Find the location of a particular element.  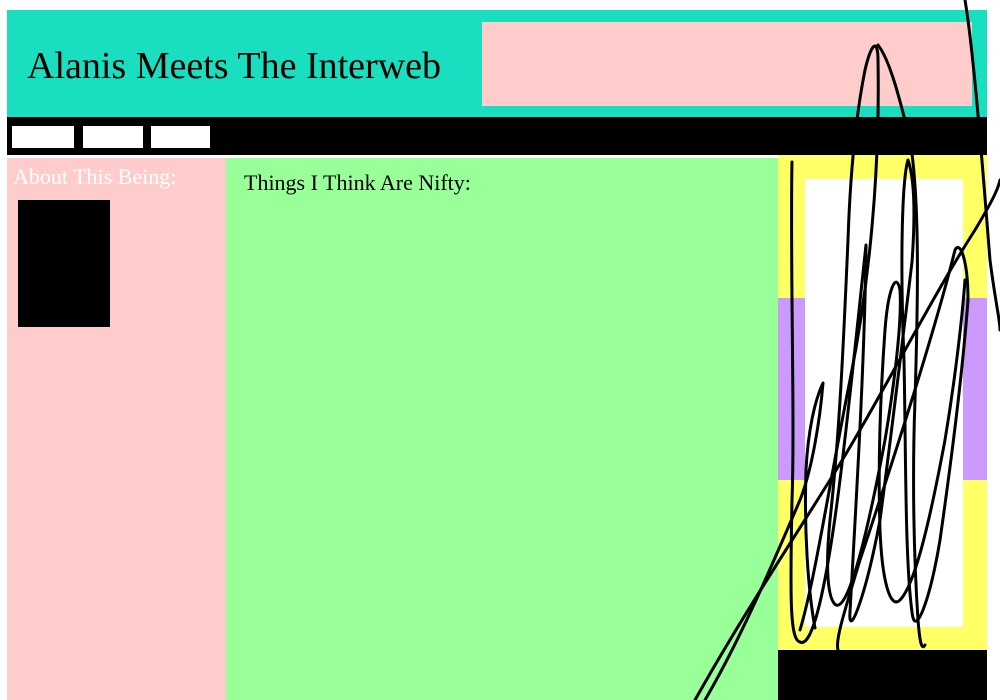

right-panel-footer is located at coordinates (882, 675).